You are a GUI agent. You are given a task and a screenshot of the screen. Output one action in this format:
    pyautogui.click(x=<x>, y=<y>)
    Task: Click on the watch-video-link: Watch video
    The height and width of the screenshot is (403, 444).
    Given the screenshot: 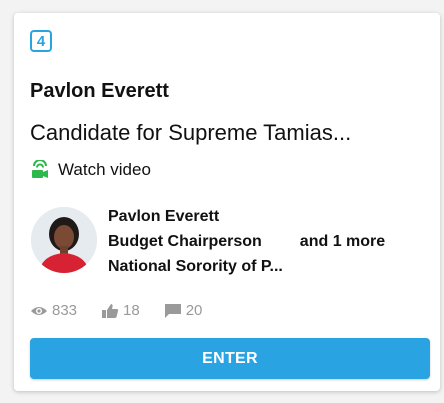 What is the action you would take?
    pyautogui.click(x=90, y=170)
    